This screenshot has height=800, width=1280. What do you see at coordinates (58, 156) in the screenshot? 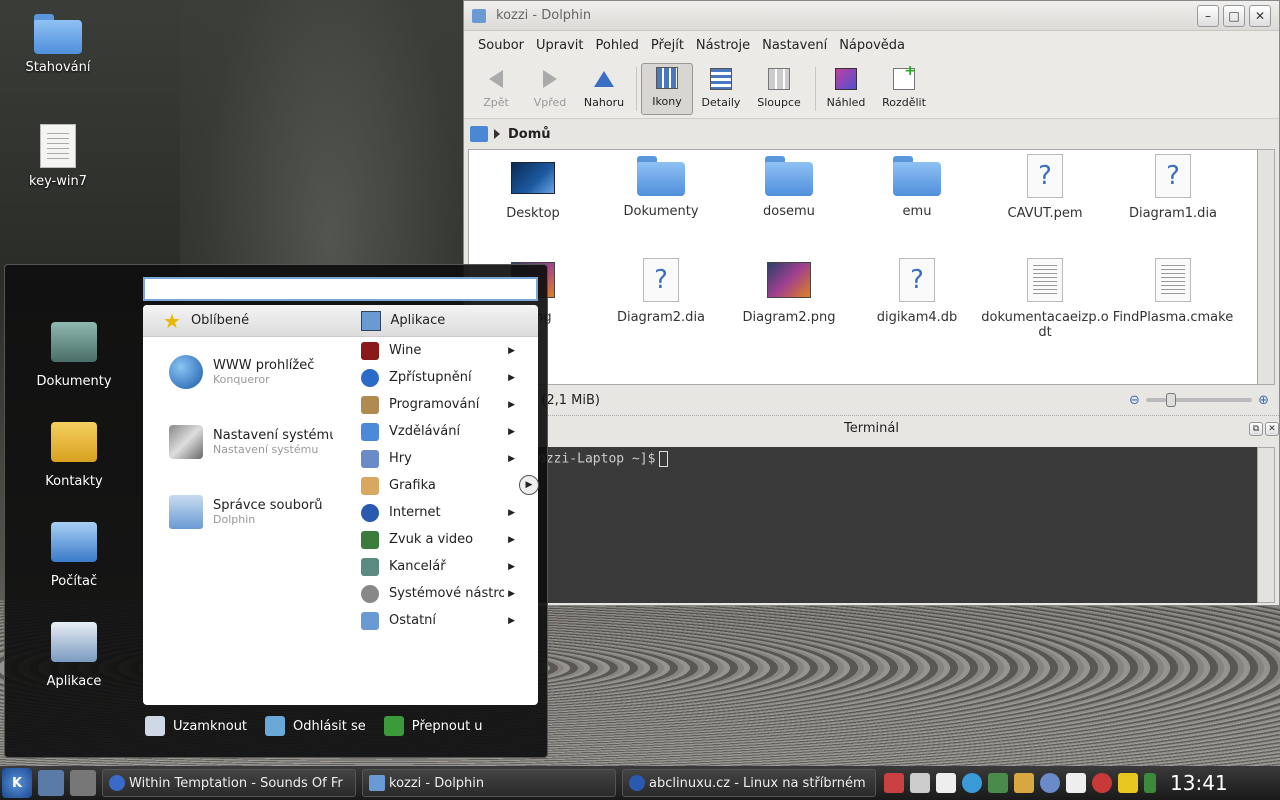
I see `desktop-icon-key-win7: key-win7` at bounding box center [58, 156].